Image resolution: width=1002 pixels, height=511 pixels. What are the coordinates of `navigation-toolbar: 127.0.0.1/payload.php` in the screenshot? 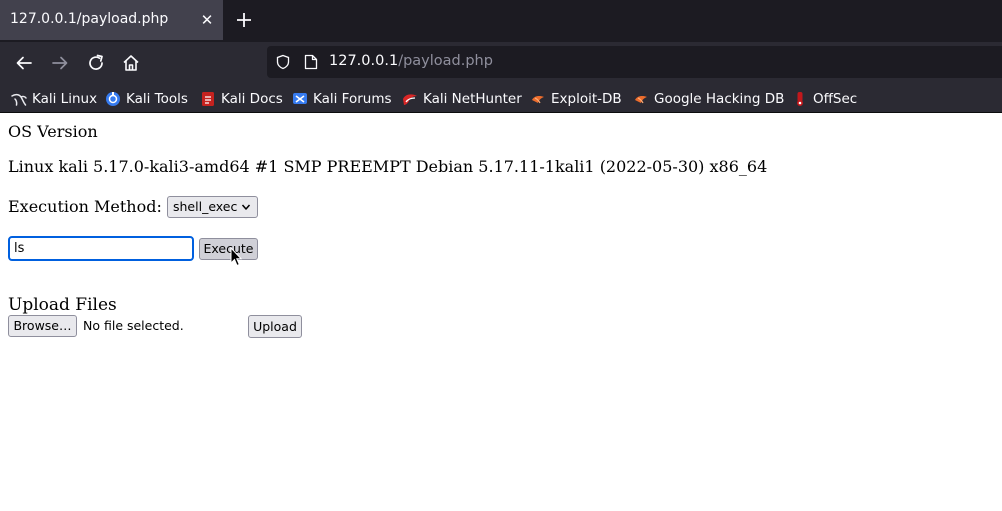 It's located at (501, 63).